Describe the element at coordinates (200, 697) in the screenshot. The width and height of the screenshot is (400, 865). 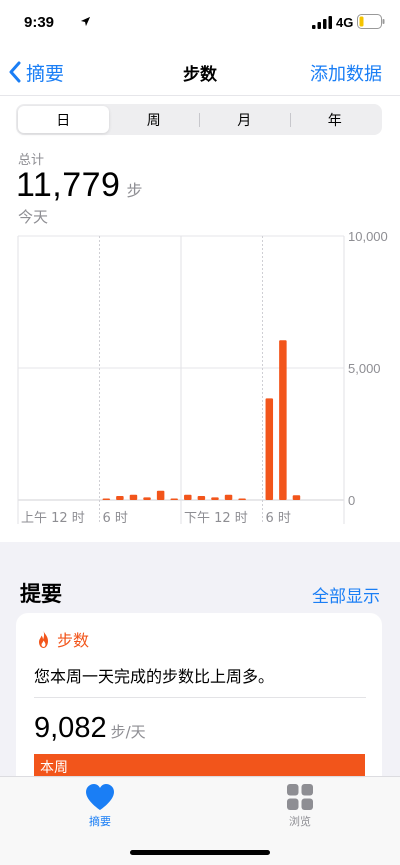
I see `divider` at that location.